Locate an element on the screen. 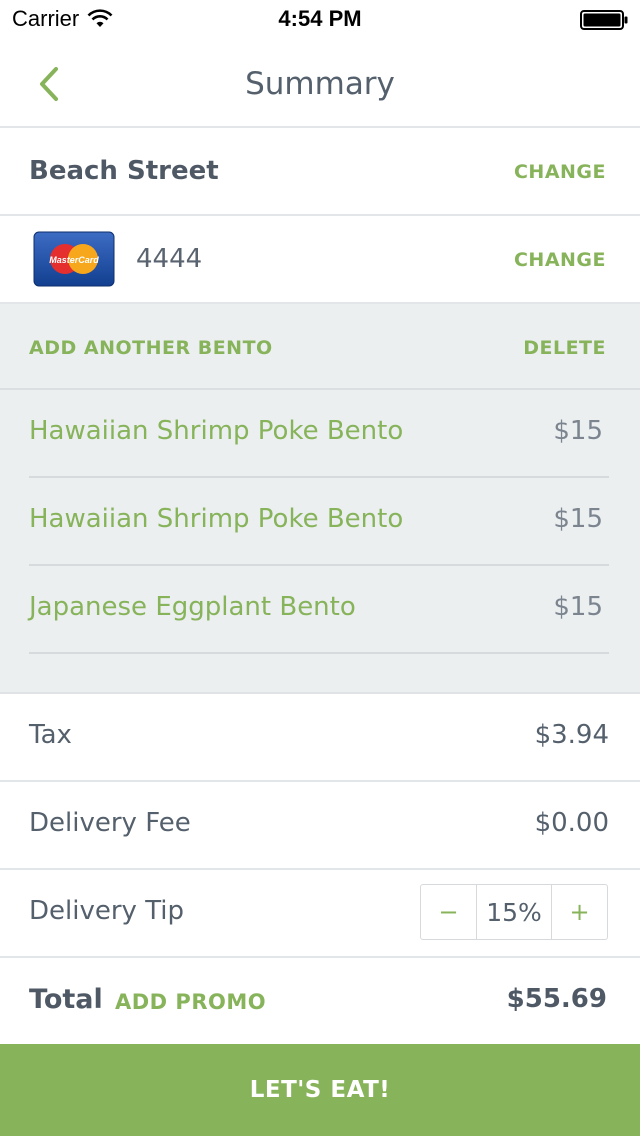 This screenshot has width=640, height=1136. change-address-button: CHANGE is located at coordinates (560, 172).